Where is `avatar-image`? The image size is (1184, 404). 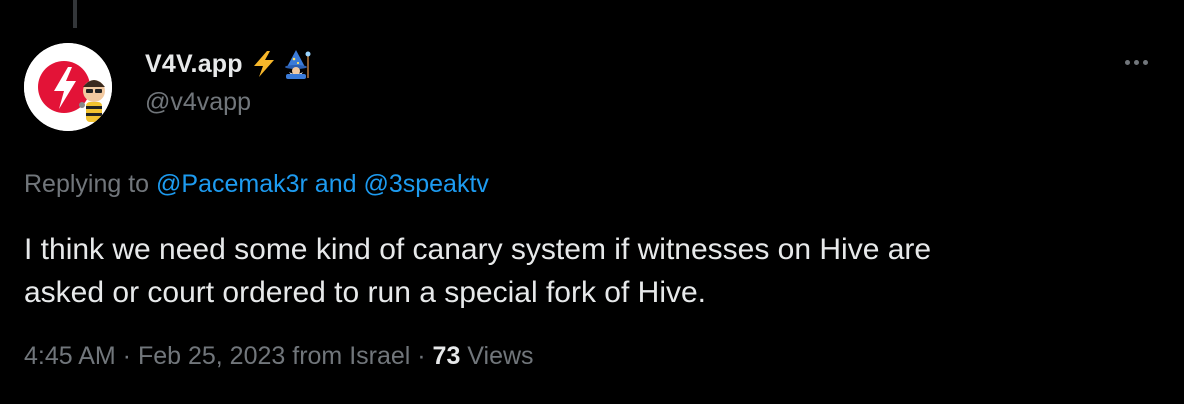 avatar-image is located at coordinates (68, 87).